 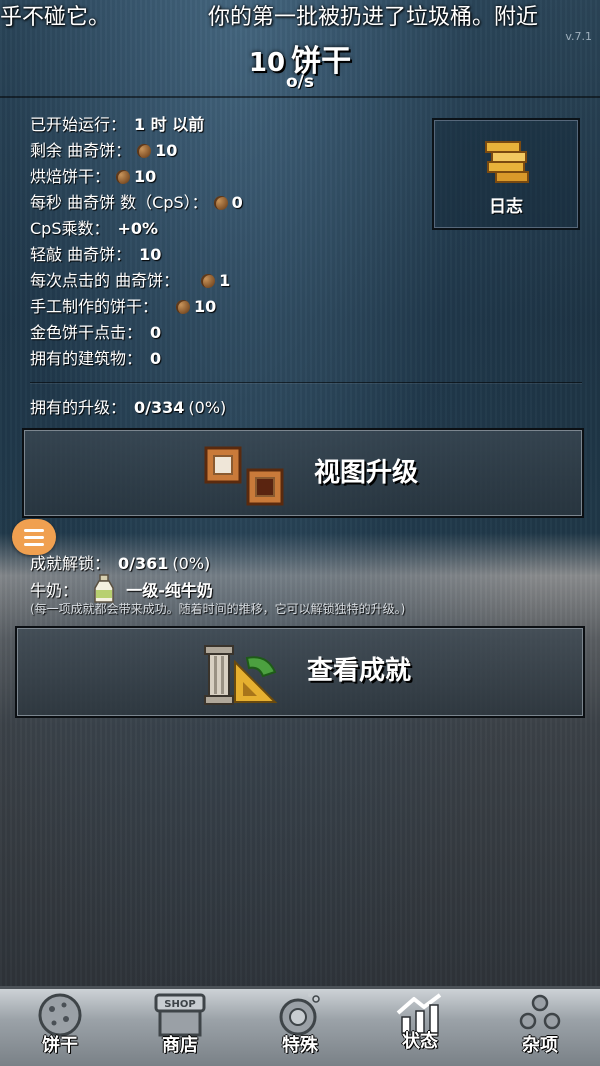 I want to click on stat-label: 手工制作的饼干：, so click(x=94, y=306).